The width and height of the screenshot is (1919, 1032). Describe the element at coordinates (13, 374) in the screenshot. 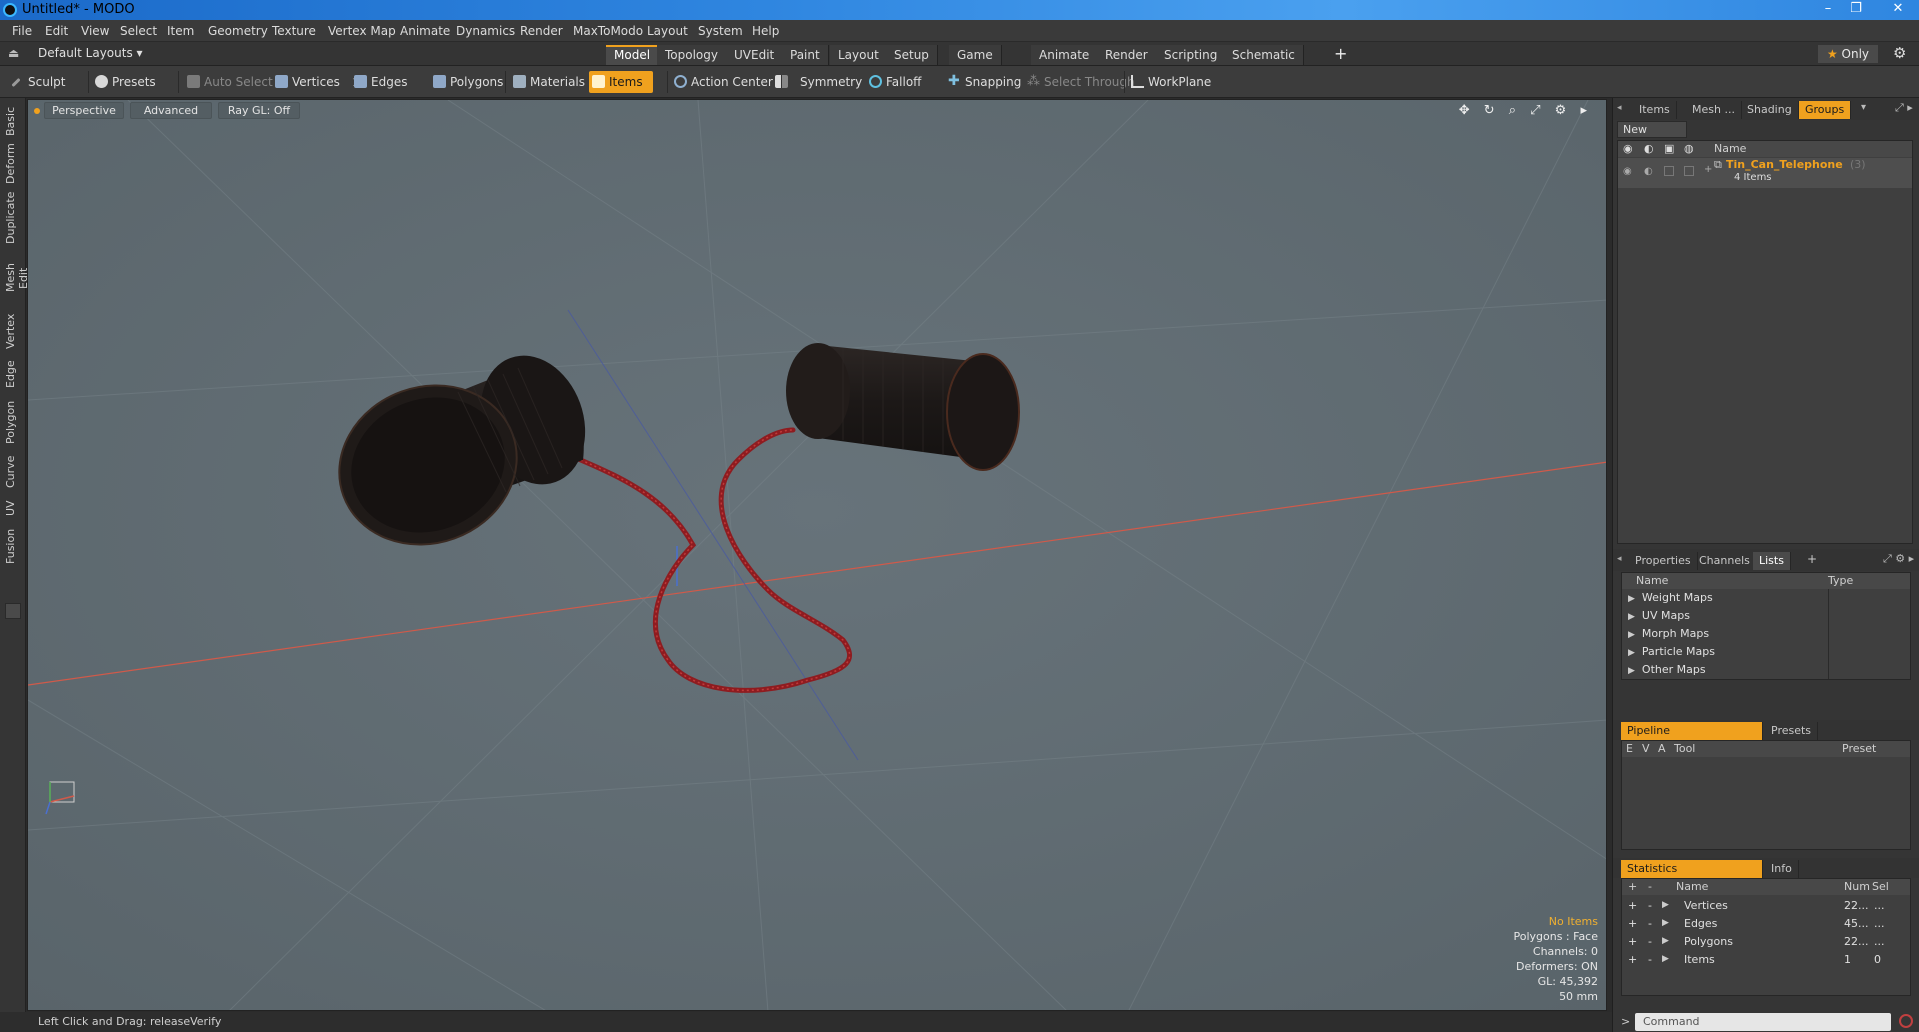

I see `vtab-edge: Edge` at that location.